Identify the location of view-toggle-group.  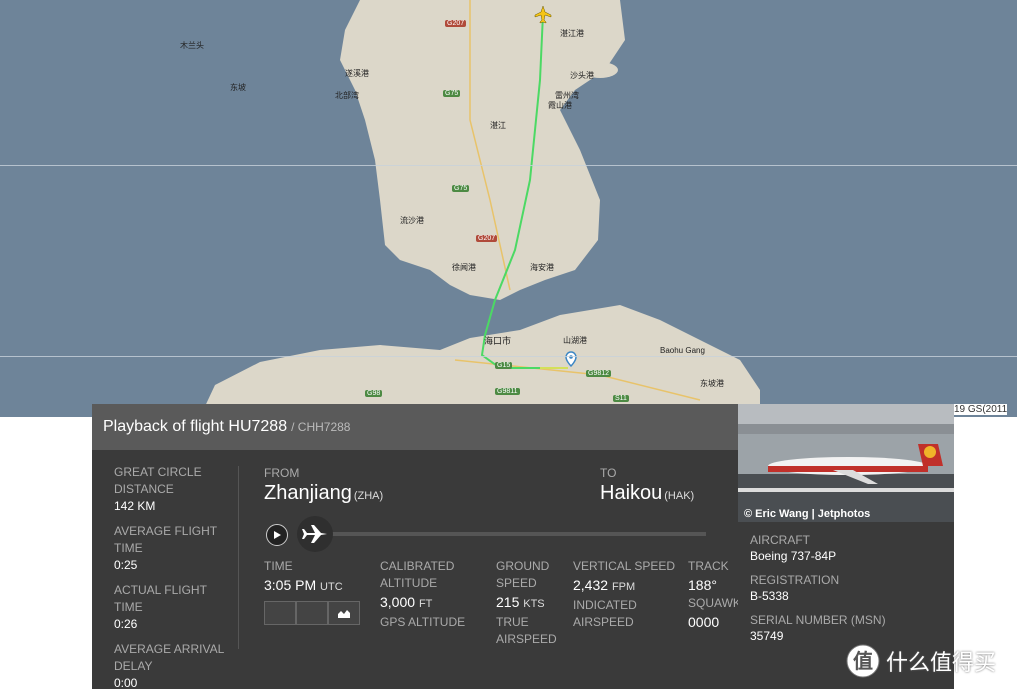
(312, 613).